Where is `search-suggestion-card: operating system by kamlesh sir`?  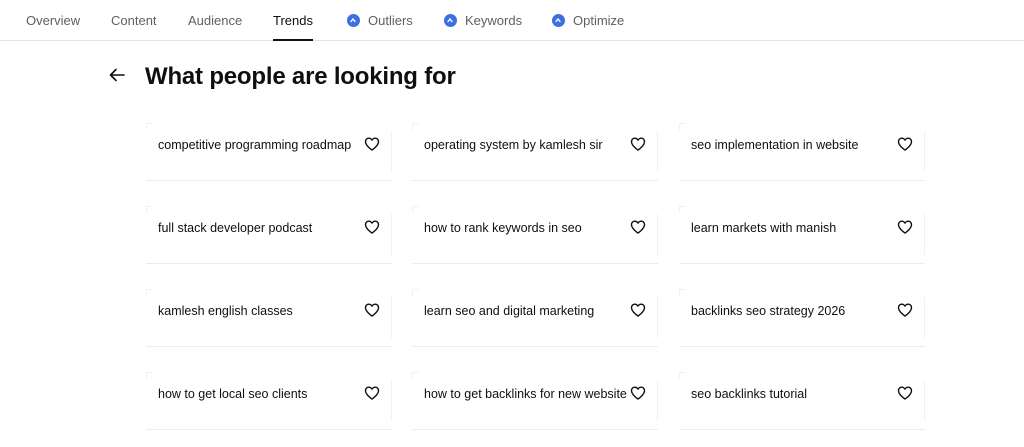 search-suggestion-card: operating system by kamlesh sir is located at coordinates (535, 152).